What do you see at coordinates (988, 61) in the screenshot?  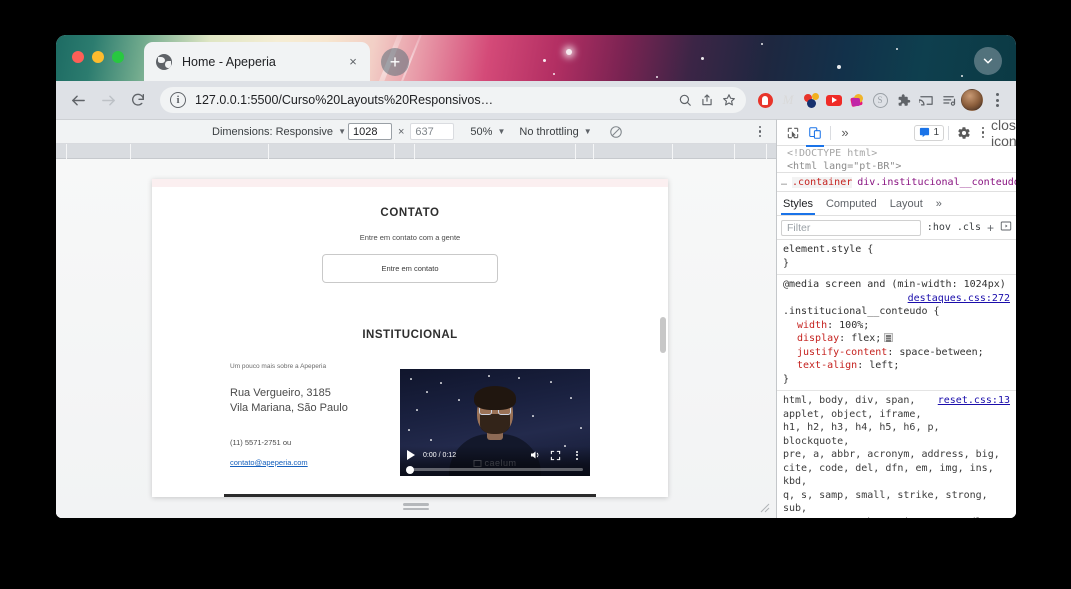 I see `chevron-down-icon` at bounding box center [988, 61].